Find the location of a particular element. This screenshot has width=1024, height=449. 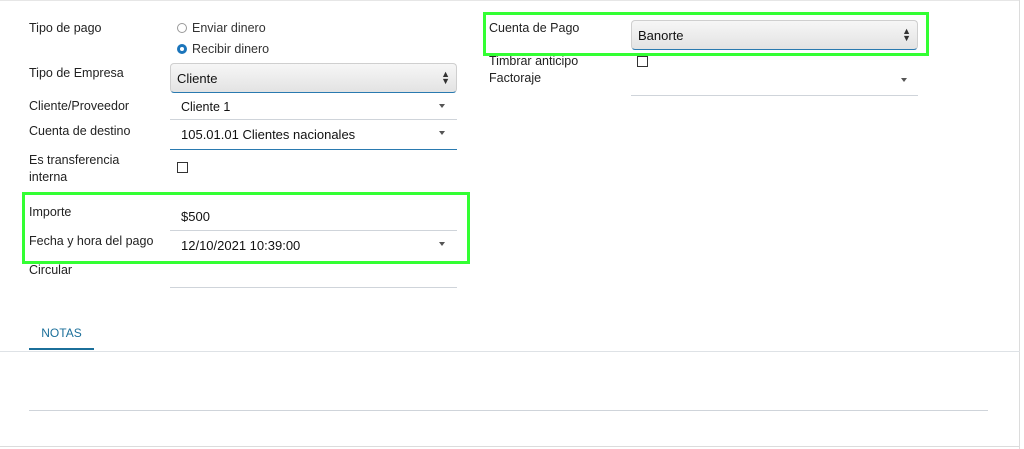

frame-bottom-border is located at coordinates (510, 446).